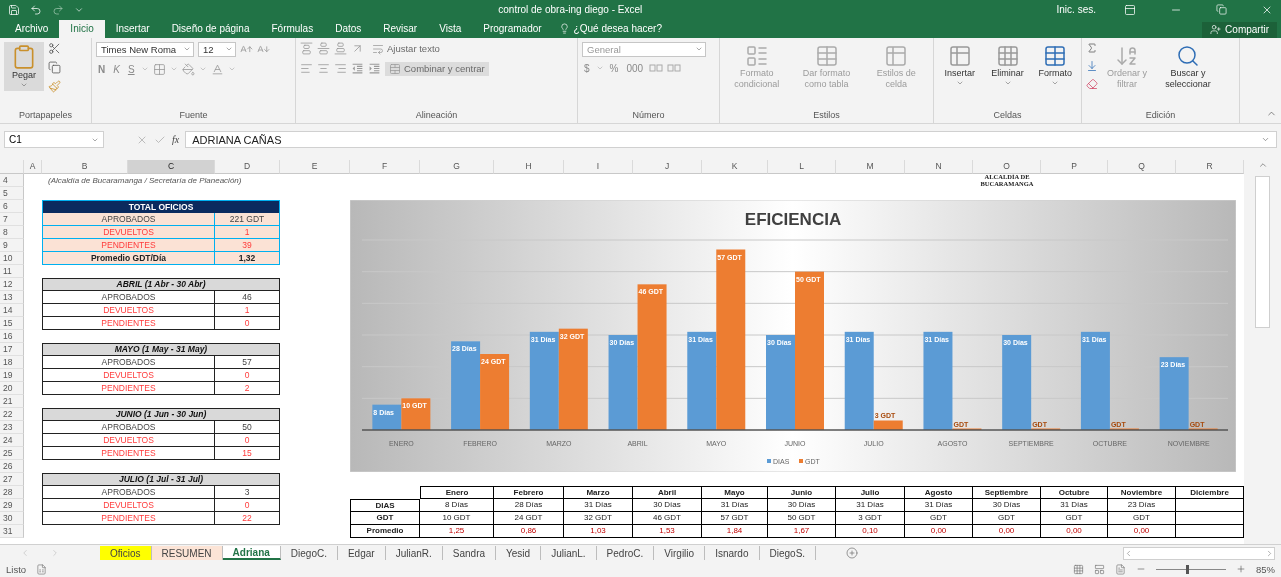 The image size is (1281, 577). What do you see at coordinates (457, 492) in the screenshot?
I see `table-header: Enero` at bounding box center [457, 492].